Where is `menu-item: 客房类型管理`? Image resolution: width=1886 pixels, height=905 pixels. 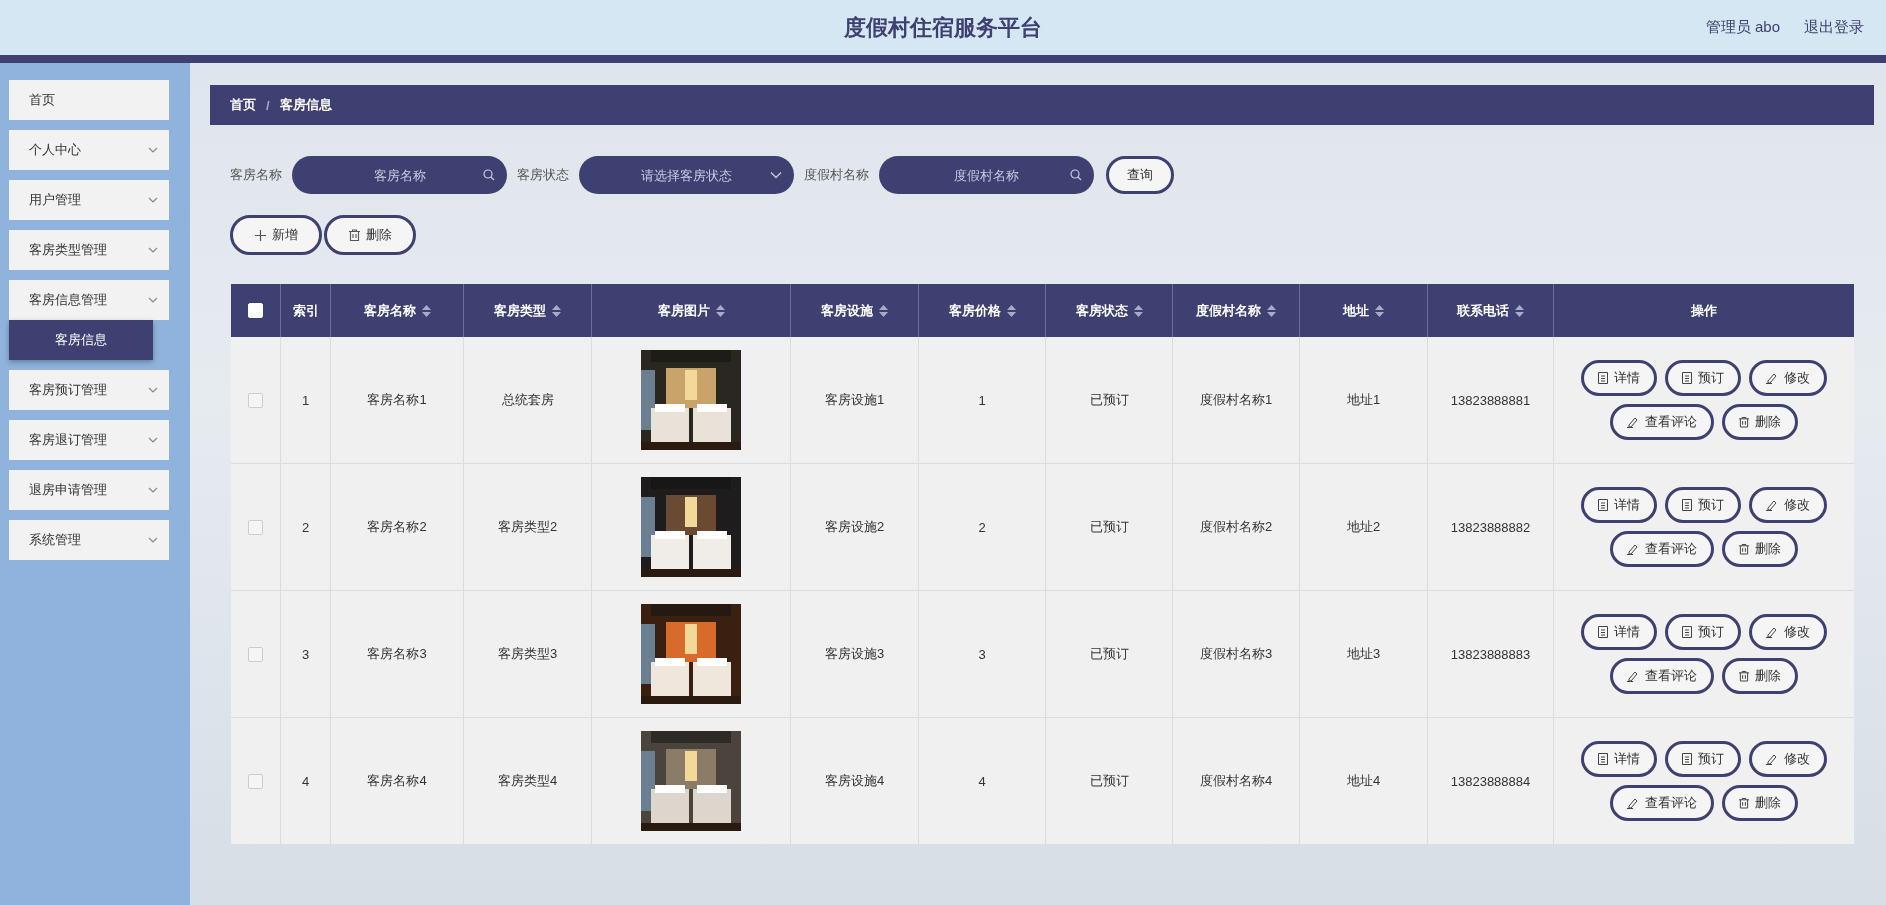 menu-item: 客房类型管理 is located at coordinates (89, 250).